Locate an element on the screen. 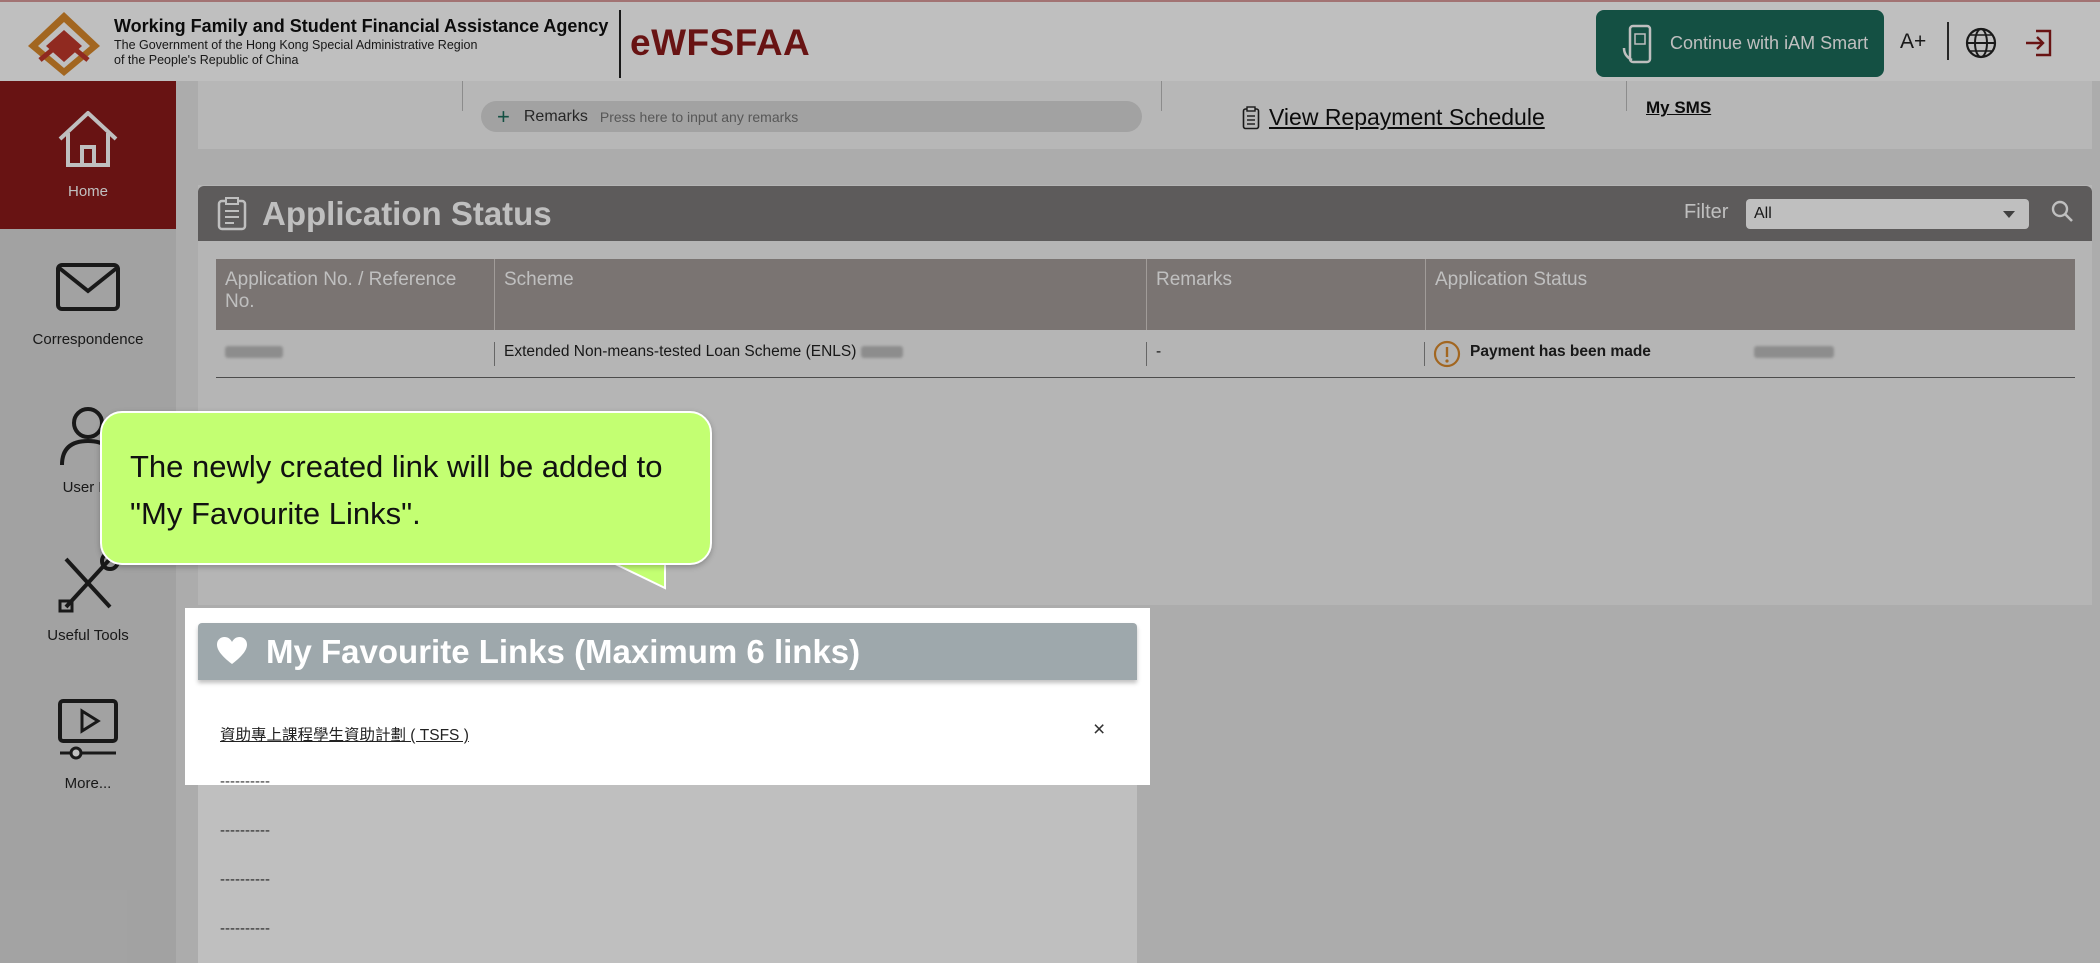 This screenshot has height=963, width=2100. remove-link-button: × is located at coordinates (1099, 730).